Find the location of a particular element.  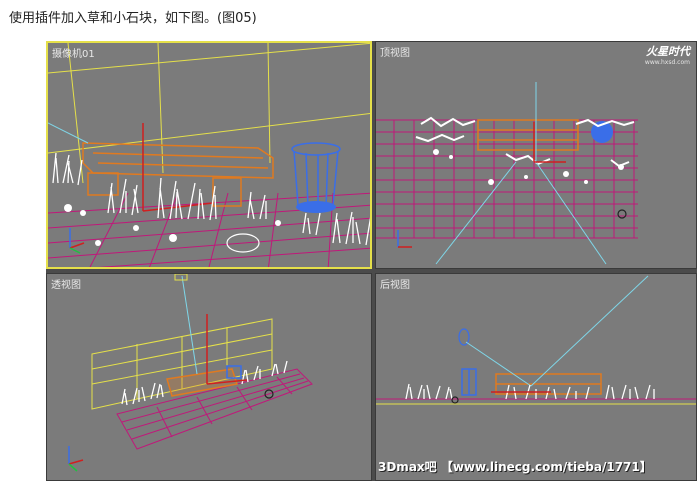

top-viewport-label: 顶视图 is located at coordinates (395, 51).